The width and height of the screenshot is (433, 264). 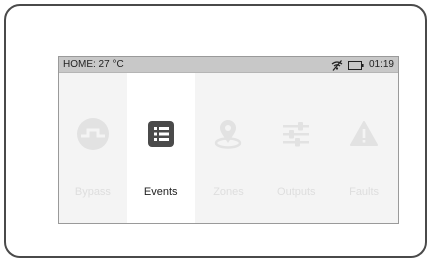 I want to click on outputs-sliders-icon, so click(x=296, y=134).